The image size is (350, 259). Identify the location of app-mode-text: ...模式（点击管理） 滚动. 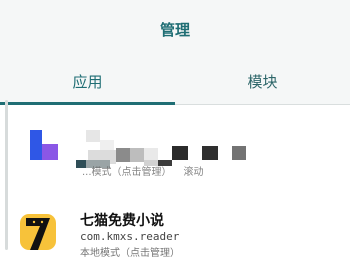
(143, 172).